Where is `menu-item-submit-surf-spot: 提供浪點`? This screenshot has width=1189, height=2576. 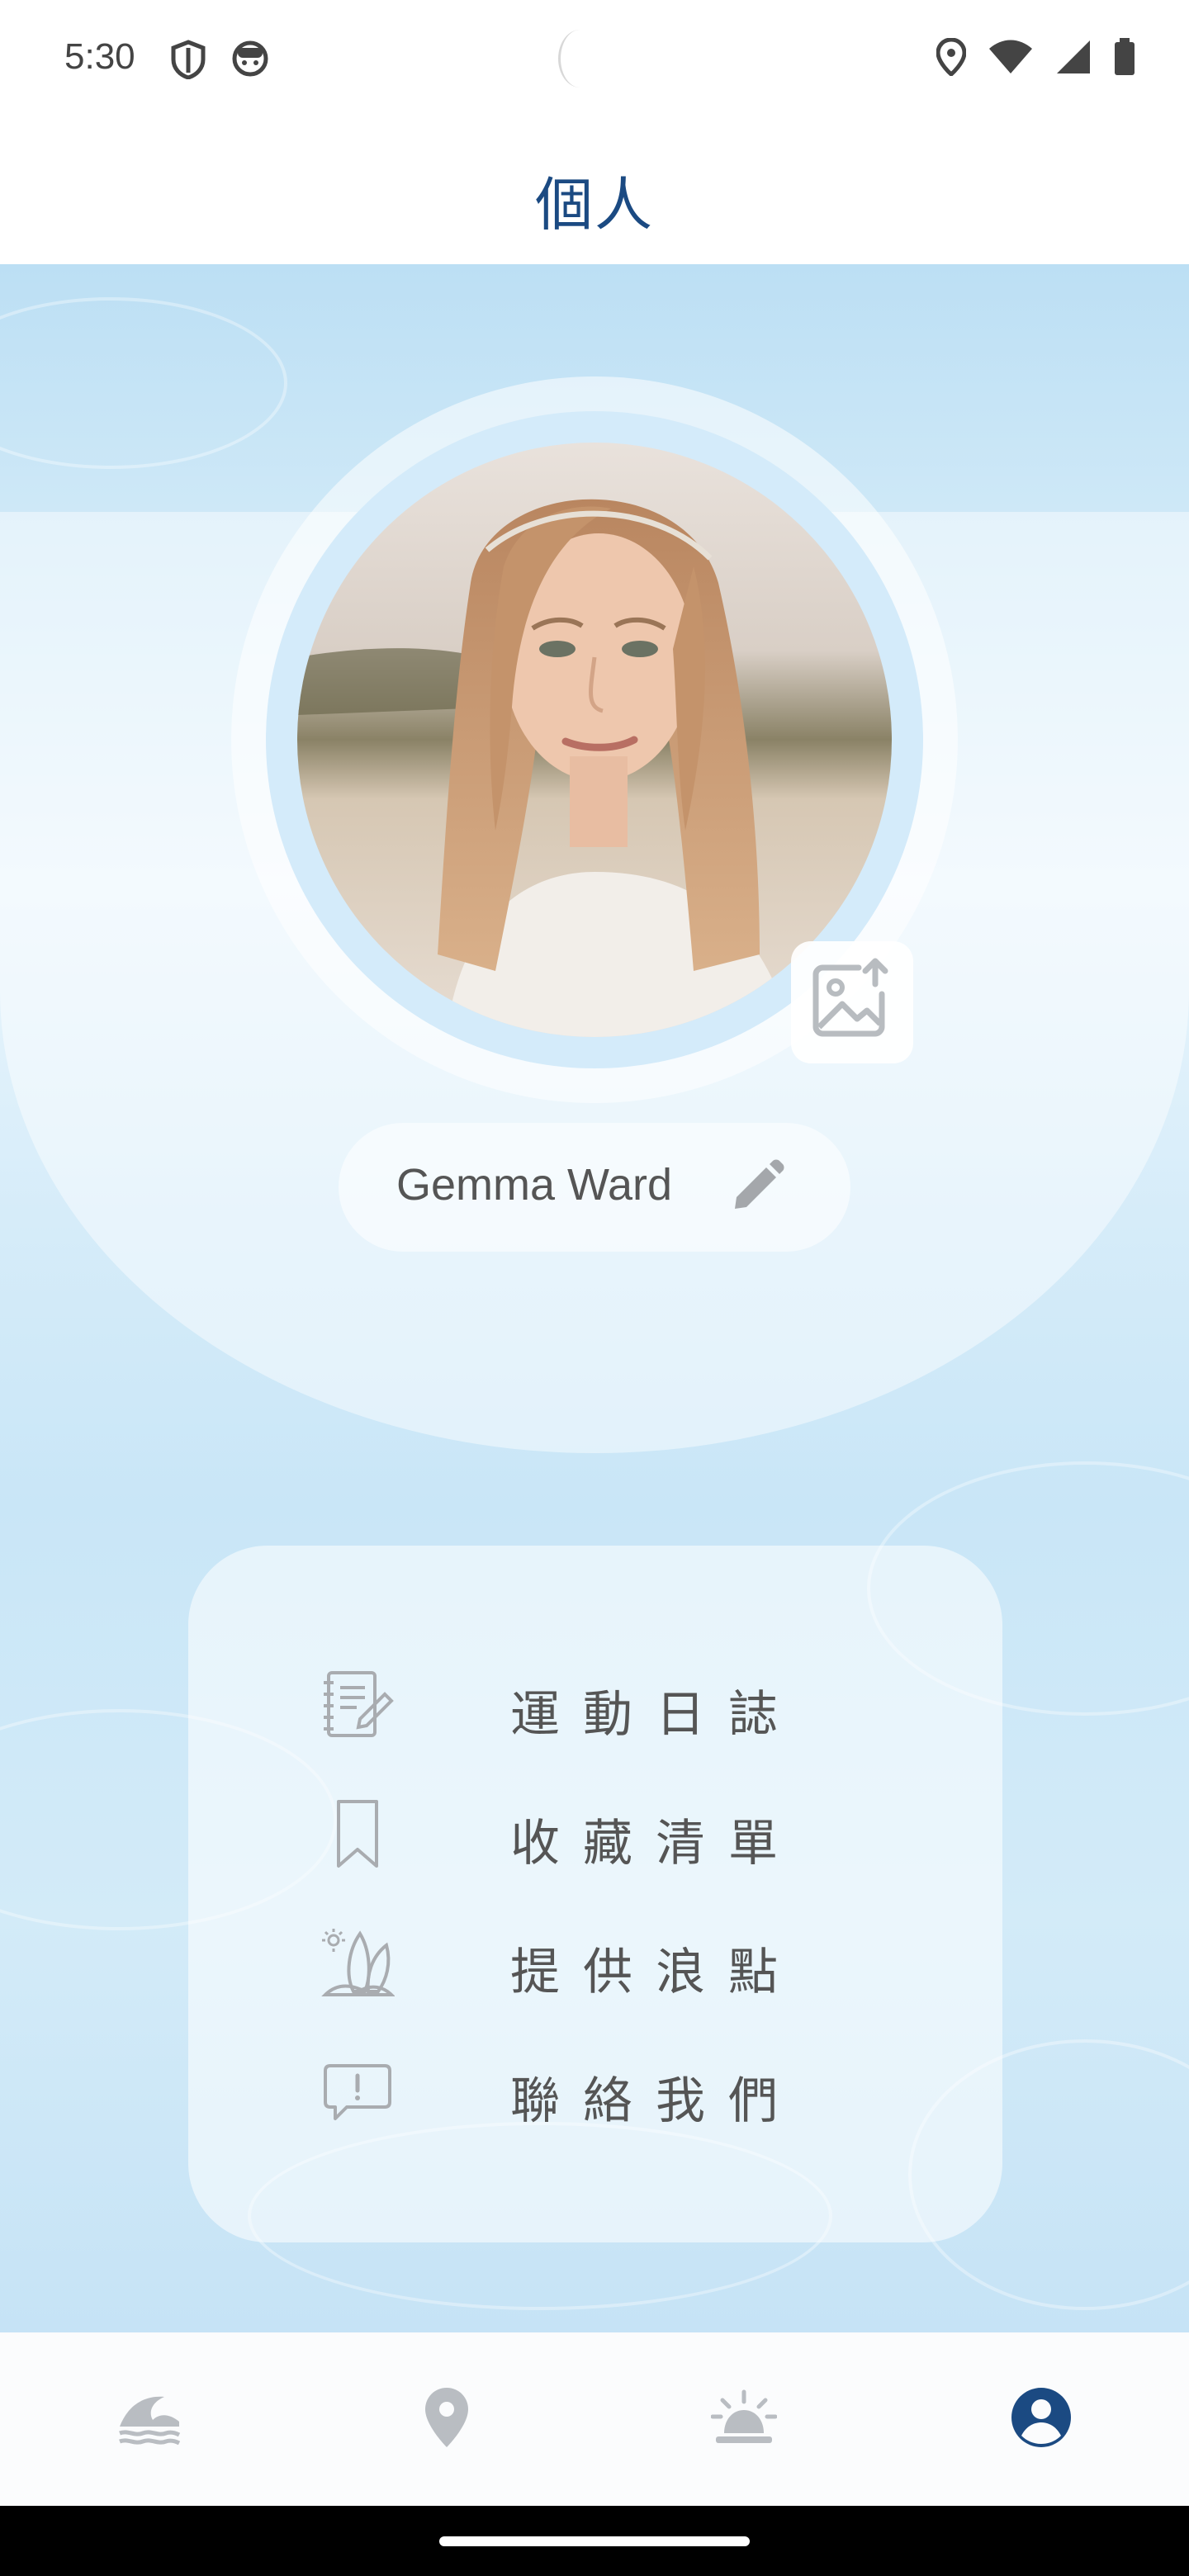
menu-item-submit-surf-spot: 提供浪點 is located at coordinates (595, 1958).